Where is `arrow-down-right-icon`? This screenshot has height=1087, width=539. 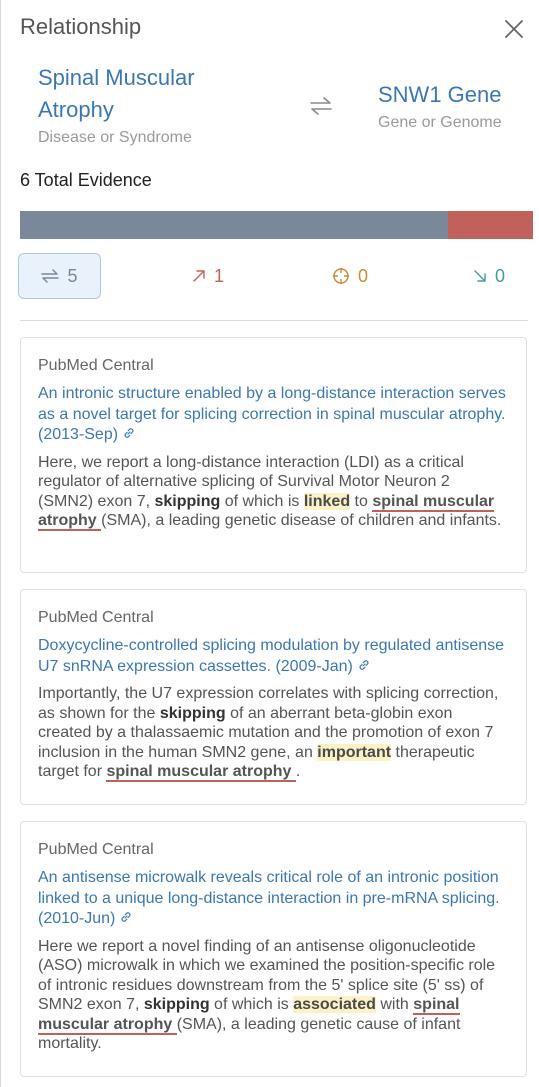
arrow-down-right-icon is located at coordinates (480, 276).